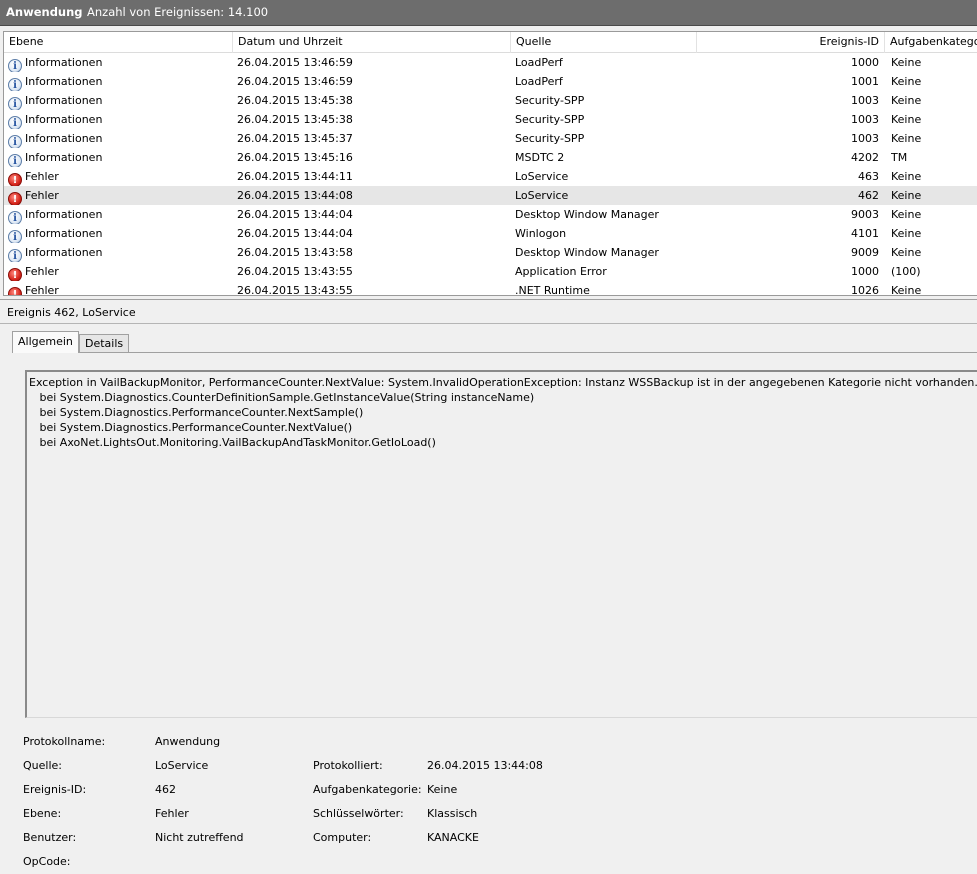  I want to click on column-header-date: Datum und Uhrzeit, so click(372, 42).